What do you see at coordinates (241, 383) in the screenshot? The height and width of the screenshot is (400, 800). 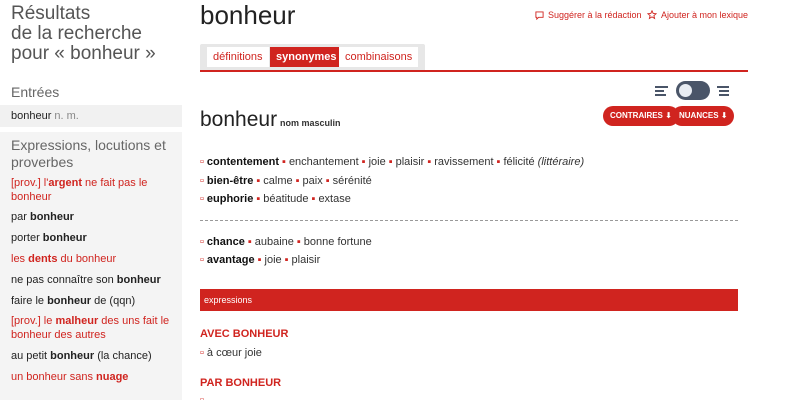 I see `expression-heading: PAR BONHEUR` at bounding box center [241, 383].